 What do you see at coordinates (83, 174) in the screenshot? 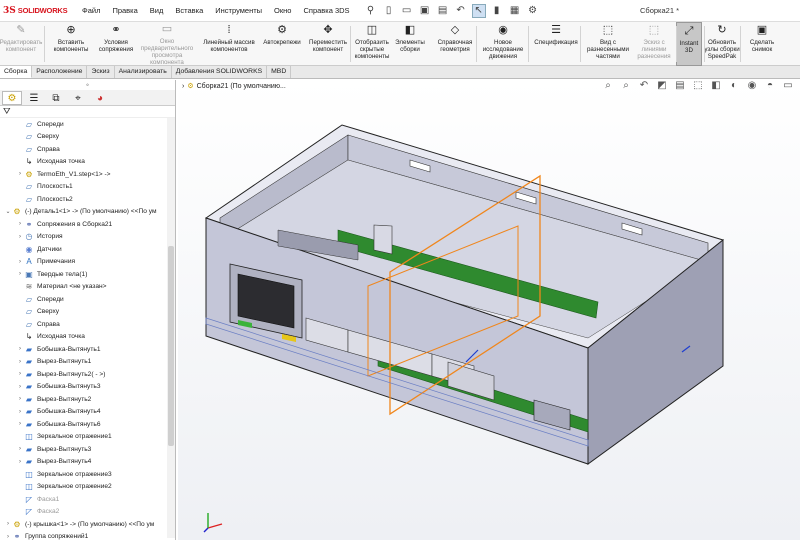
I see `tree-node: › ⚙ TermoEth_V1.step<1> ->` at bounding box center [83, 174].